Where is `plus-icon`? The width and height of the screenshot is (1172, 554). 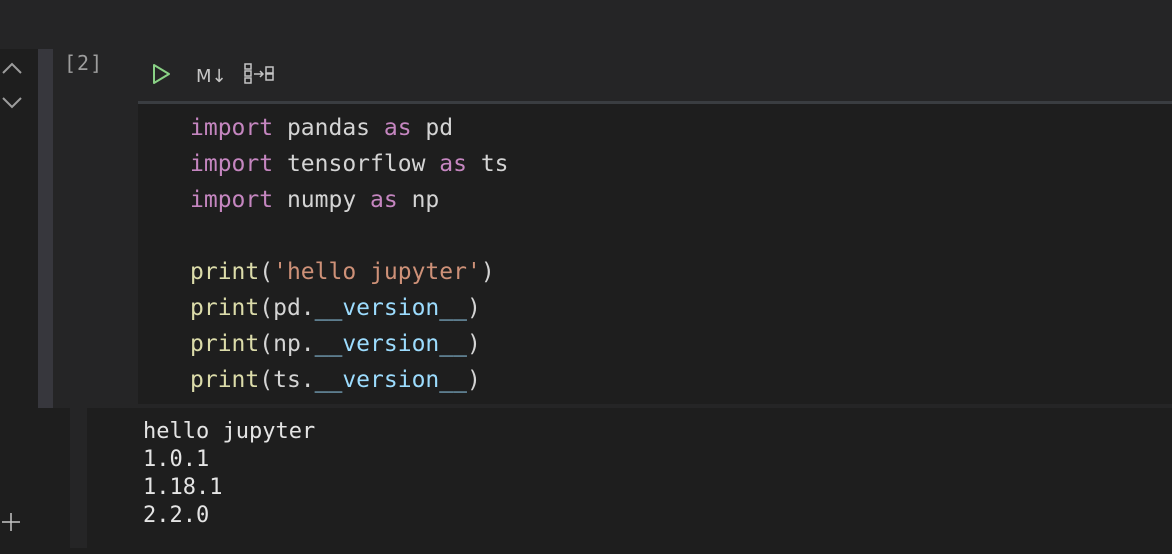
plus-icon is located at coordinates (11, 524).